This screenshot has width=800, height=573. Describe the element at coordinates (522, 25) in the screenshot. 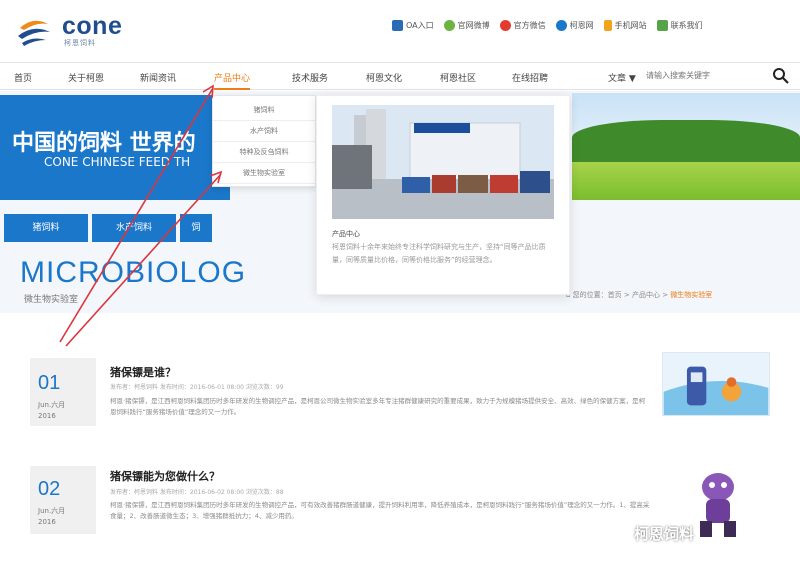

I see `wechat-link: 官方微信` at that location.